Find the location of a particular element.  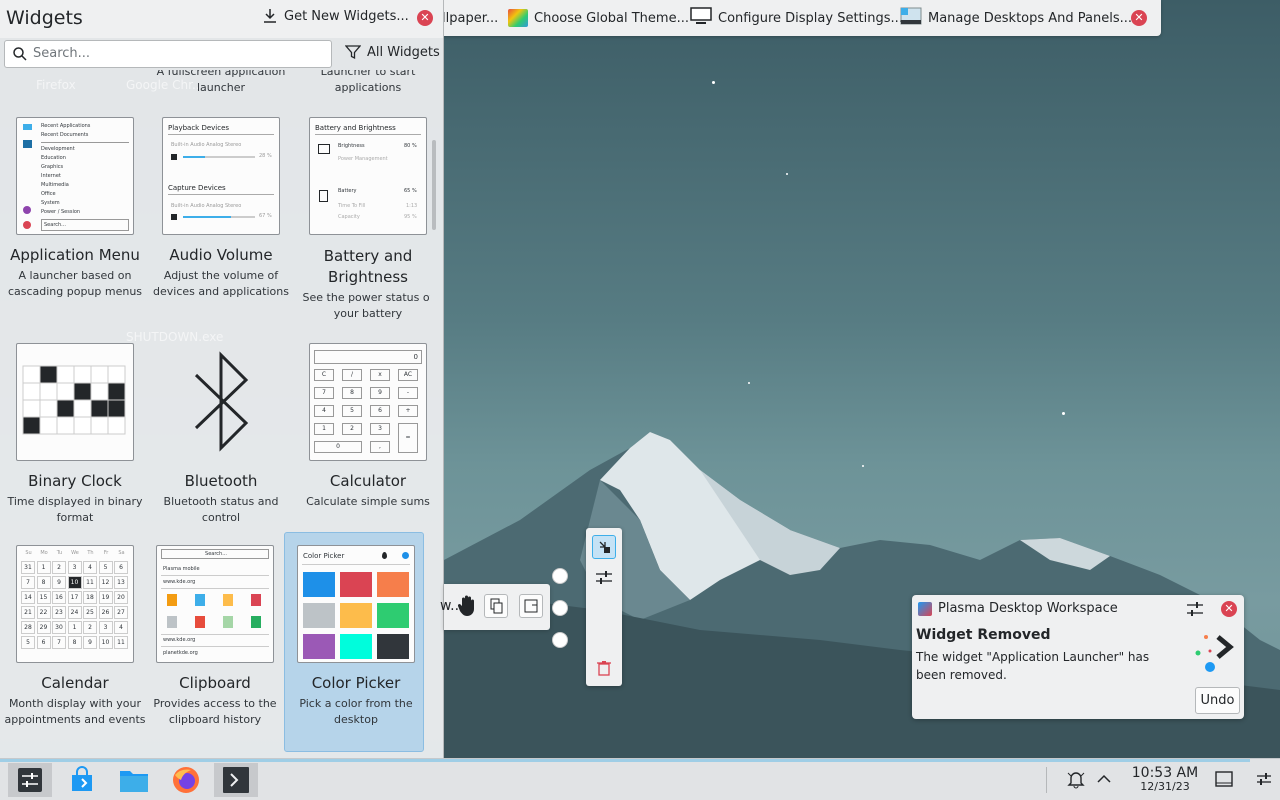

discover-launcher is located at coordinates (82, 780).